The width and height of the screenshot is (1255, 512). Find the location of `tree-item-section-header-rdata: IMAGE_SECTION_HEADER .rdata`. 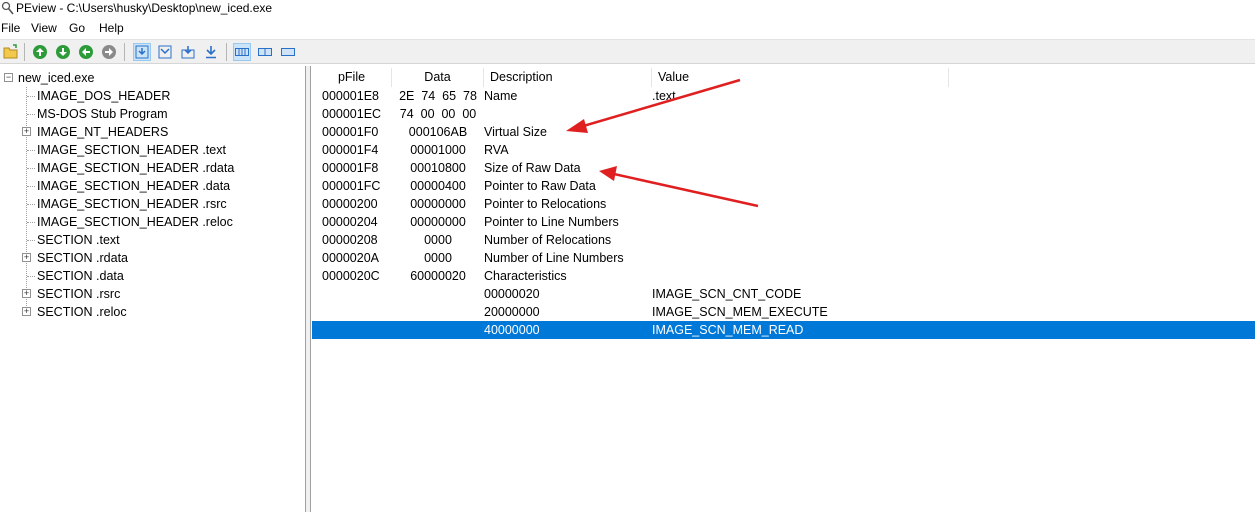

tree-item-section-header-rdata: IMAGE_SECTION_HEADER .rdata is located at coordinates (150, 168).